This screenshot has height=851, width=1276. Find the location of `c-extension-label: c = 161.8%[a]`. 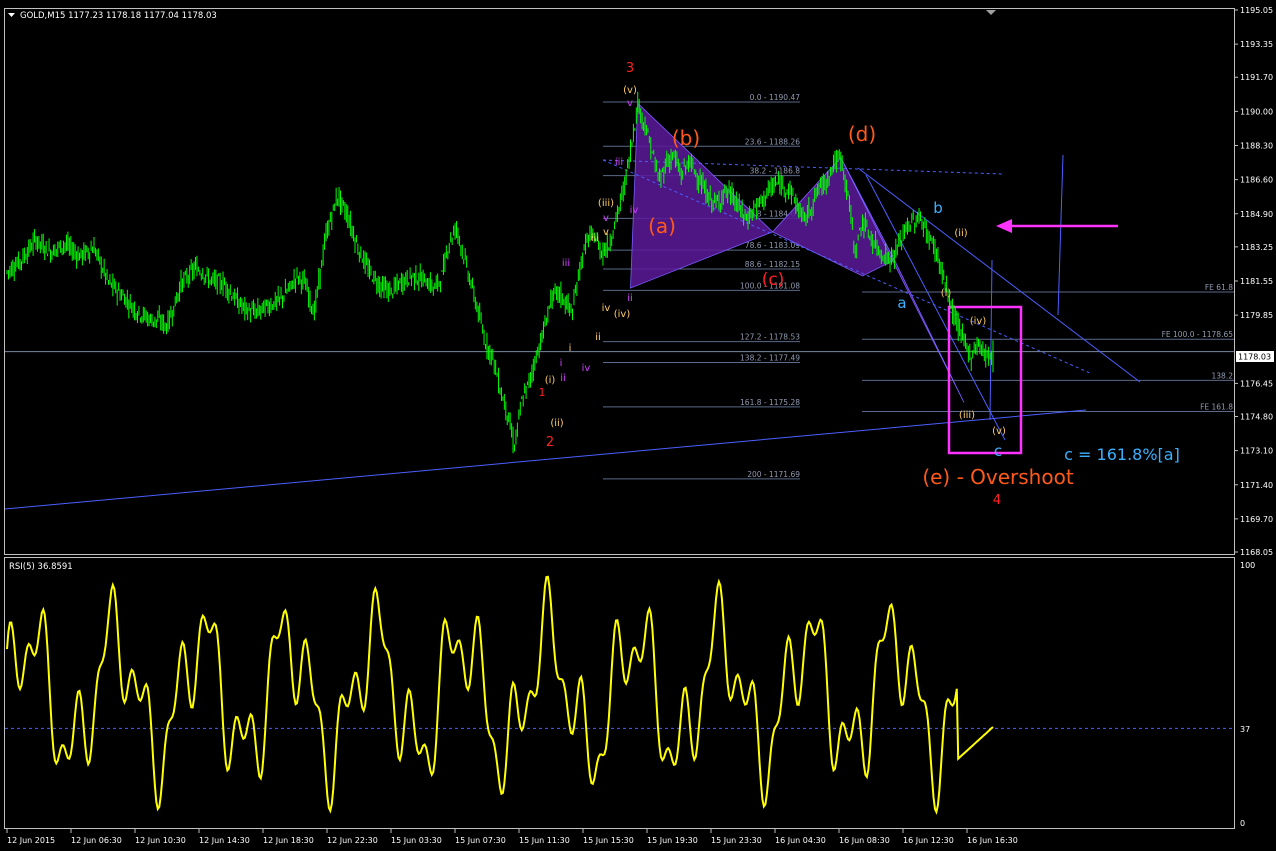

c-extension-label: c = 161.8%[a] is located at coordinates (1122, 454).